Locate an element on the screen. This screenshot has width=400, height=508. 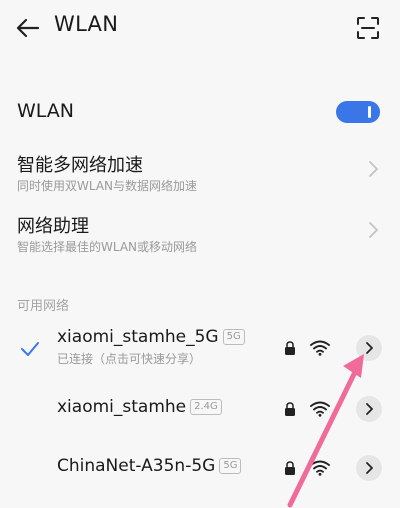
back-button is located at coordinates (28, 28).